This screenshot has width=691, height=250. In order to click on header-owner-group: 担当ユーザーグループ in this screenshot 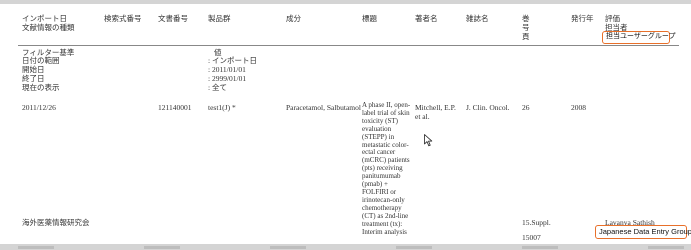, I will do `click(641, 36)`.